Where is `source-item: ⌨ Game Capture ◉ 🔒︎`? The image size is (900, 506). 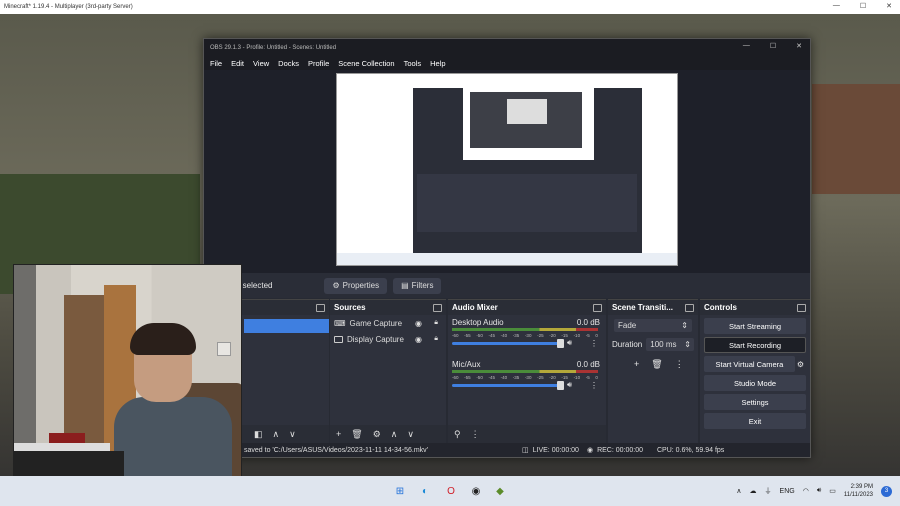
source-item: ⌨ Game Capture ◉ 🔒︎ is located at coordinates (388, 323).